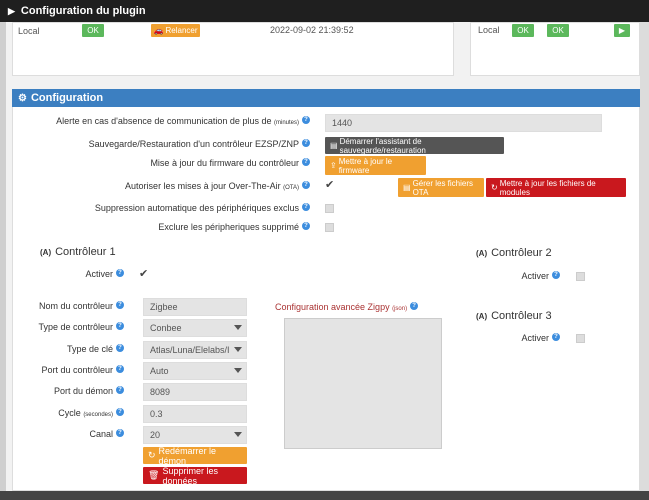  I want to click on delete-data-button: 🗑 Supprimer les données, so click(195, 476).